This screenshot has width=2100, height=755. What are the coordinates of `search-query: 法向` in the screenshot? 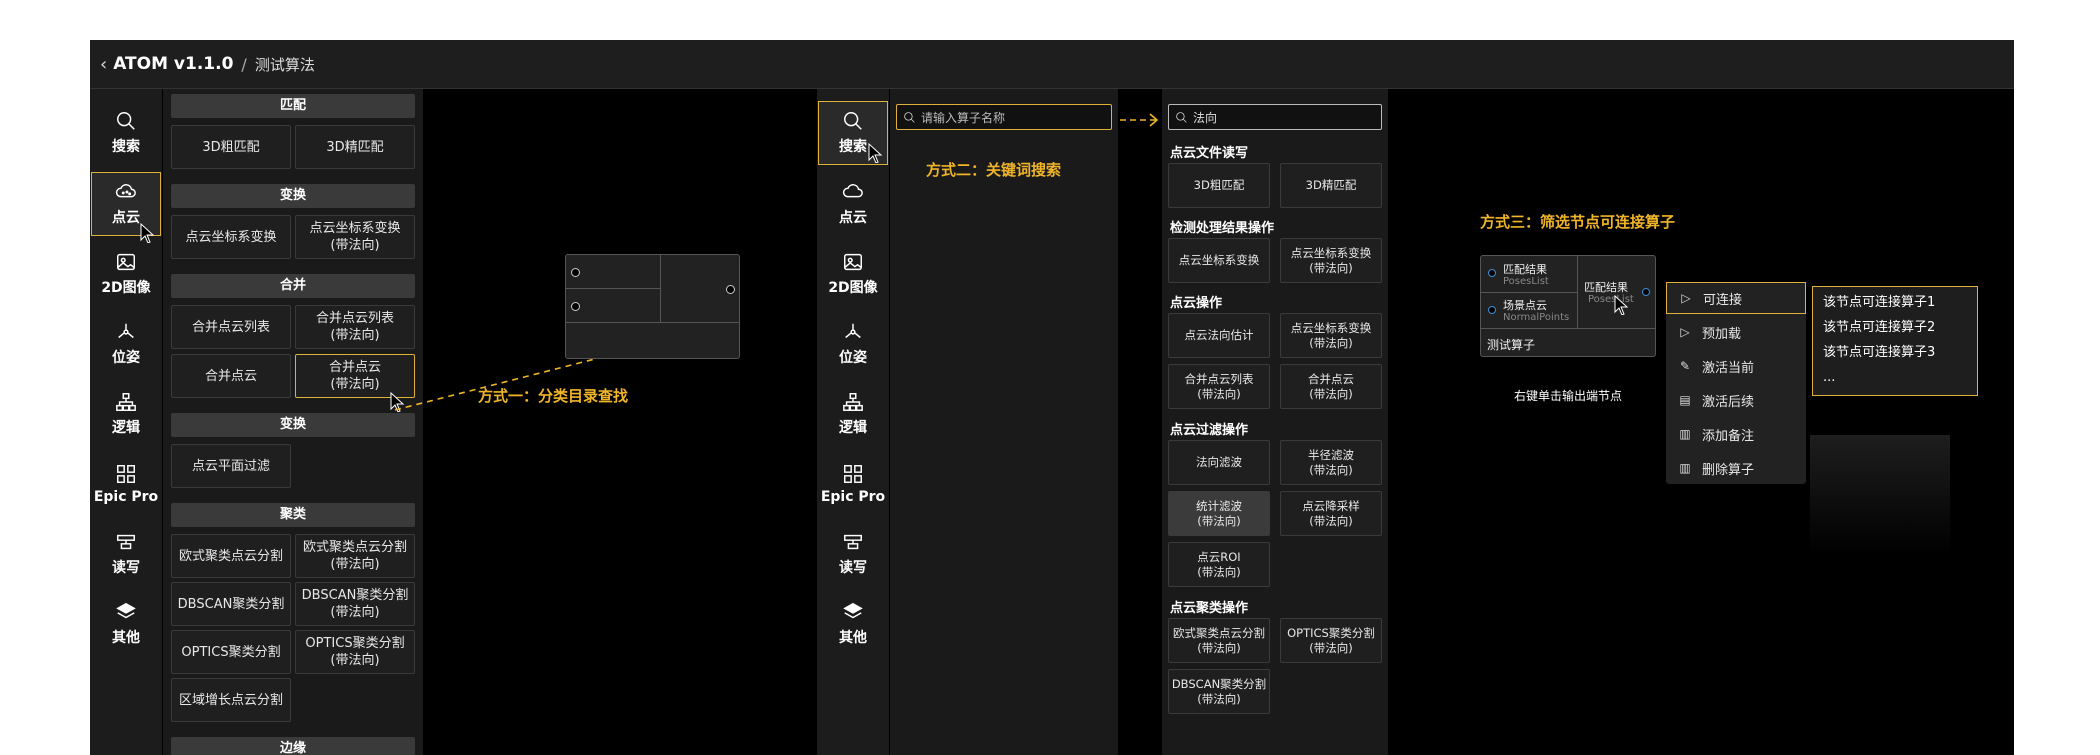 It's located at (1205, 117).